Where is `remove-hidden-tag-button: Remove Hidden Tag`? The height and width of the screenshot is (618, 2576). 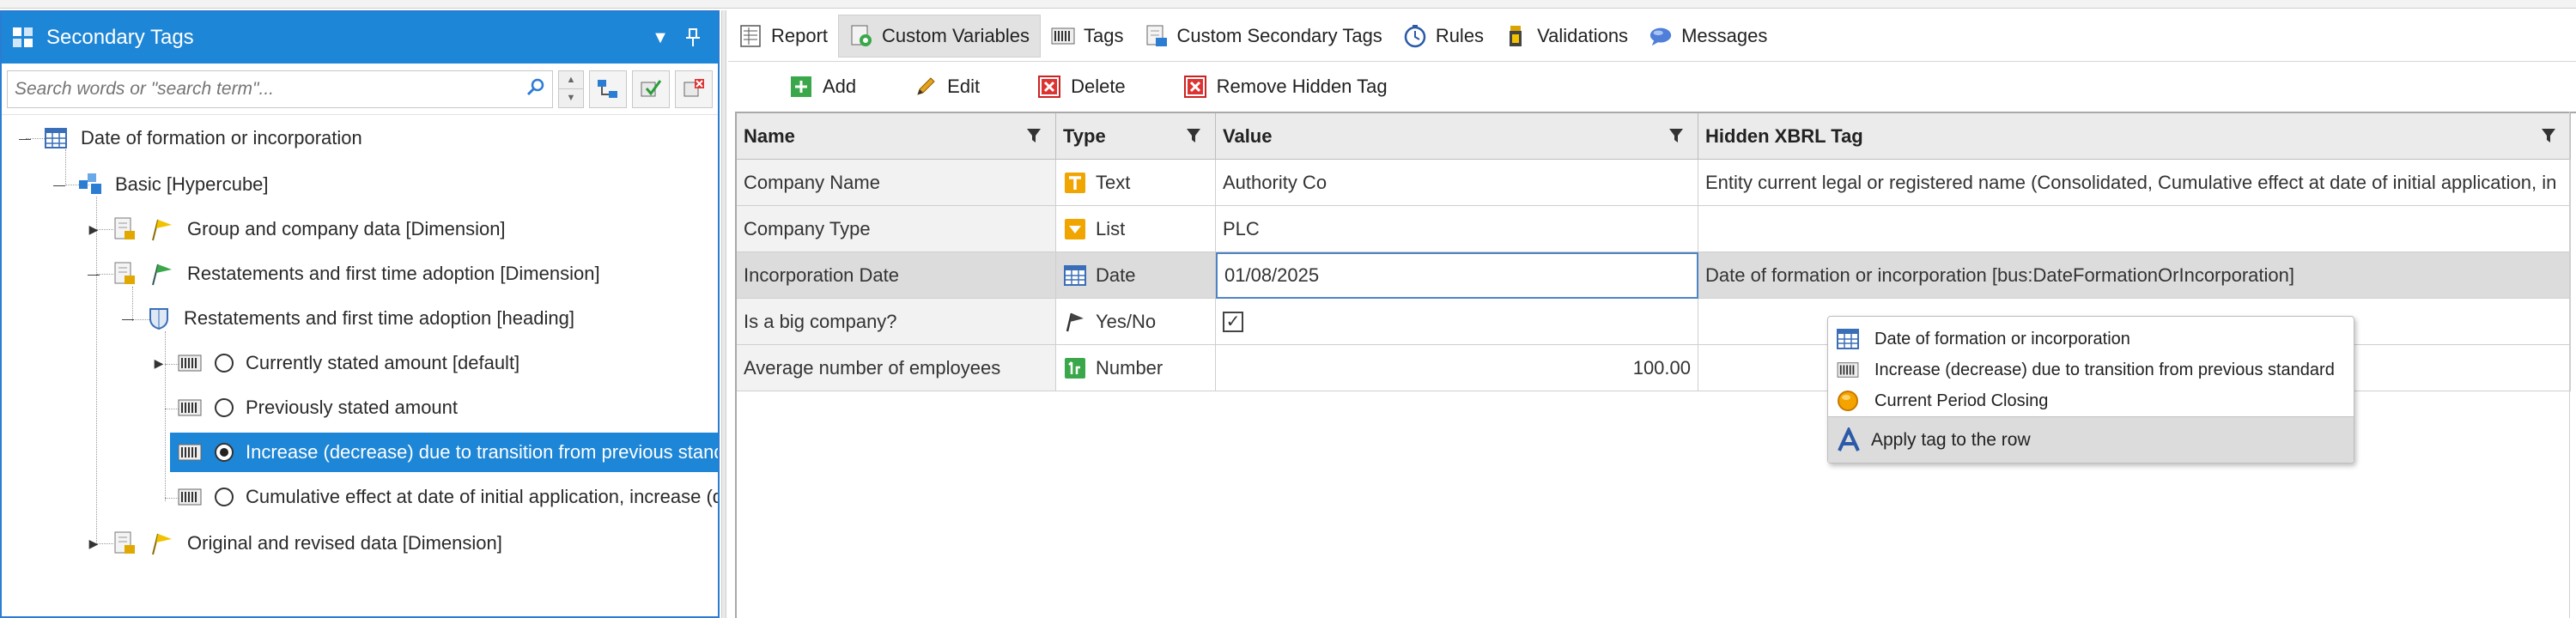
remove-hidden-tag-button: Remove Hidden Tag is located at coordinates (1286, 87).